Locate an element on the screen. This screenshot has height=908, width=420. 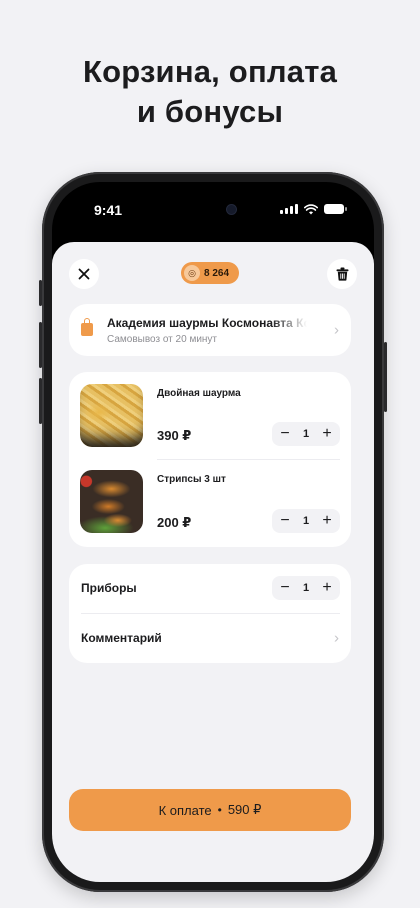
headline-line-1: Корзина, оплата is located at coordinates (210, 71).